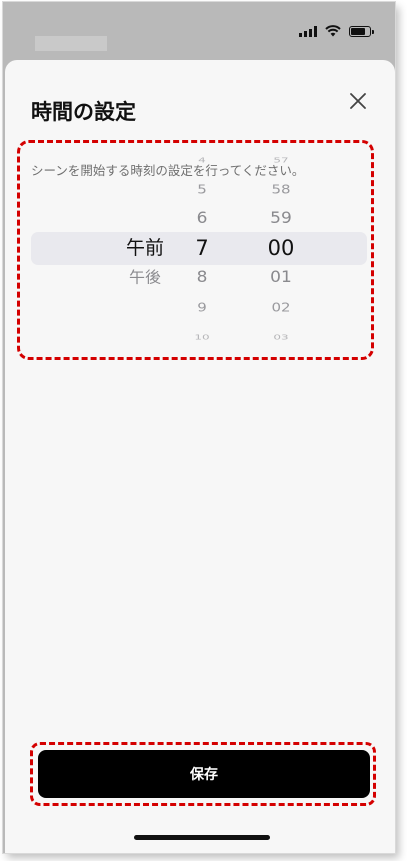  I want to click on status-bar-icons, so click(336, 31).